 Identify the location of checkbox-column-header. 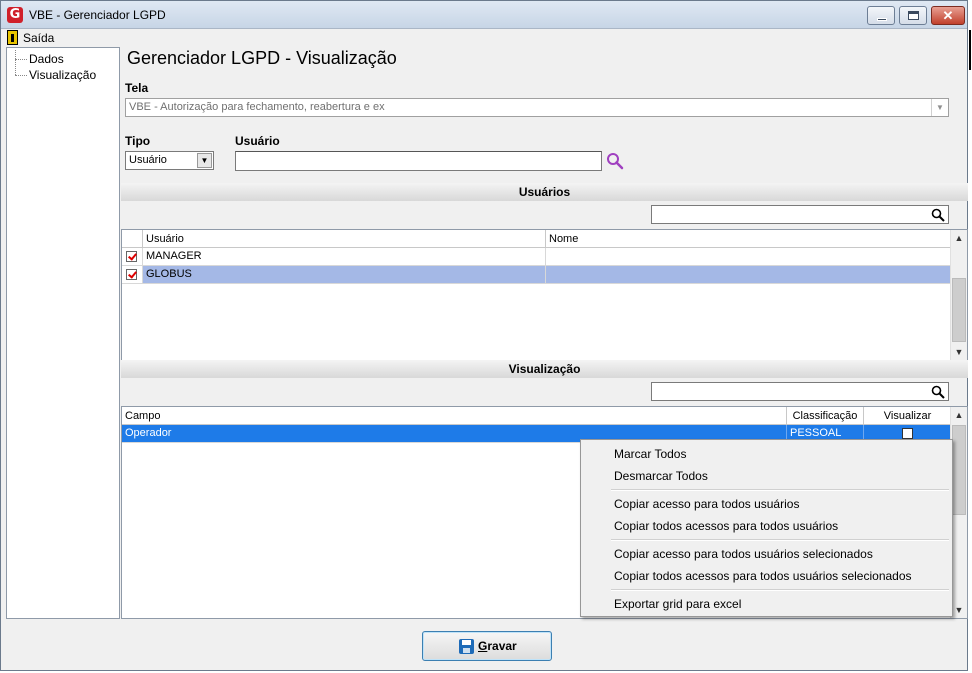
(132, 239).